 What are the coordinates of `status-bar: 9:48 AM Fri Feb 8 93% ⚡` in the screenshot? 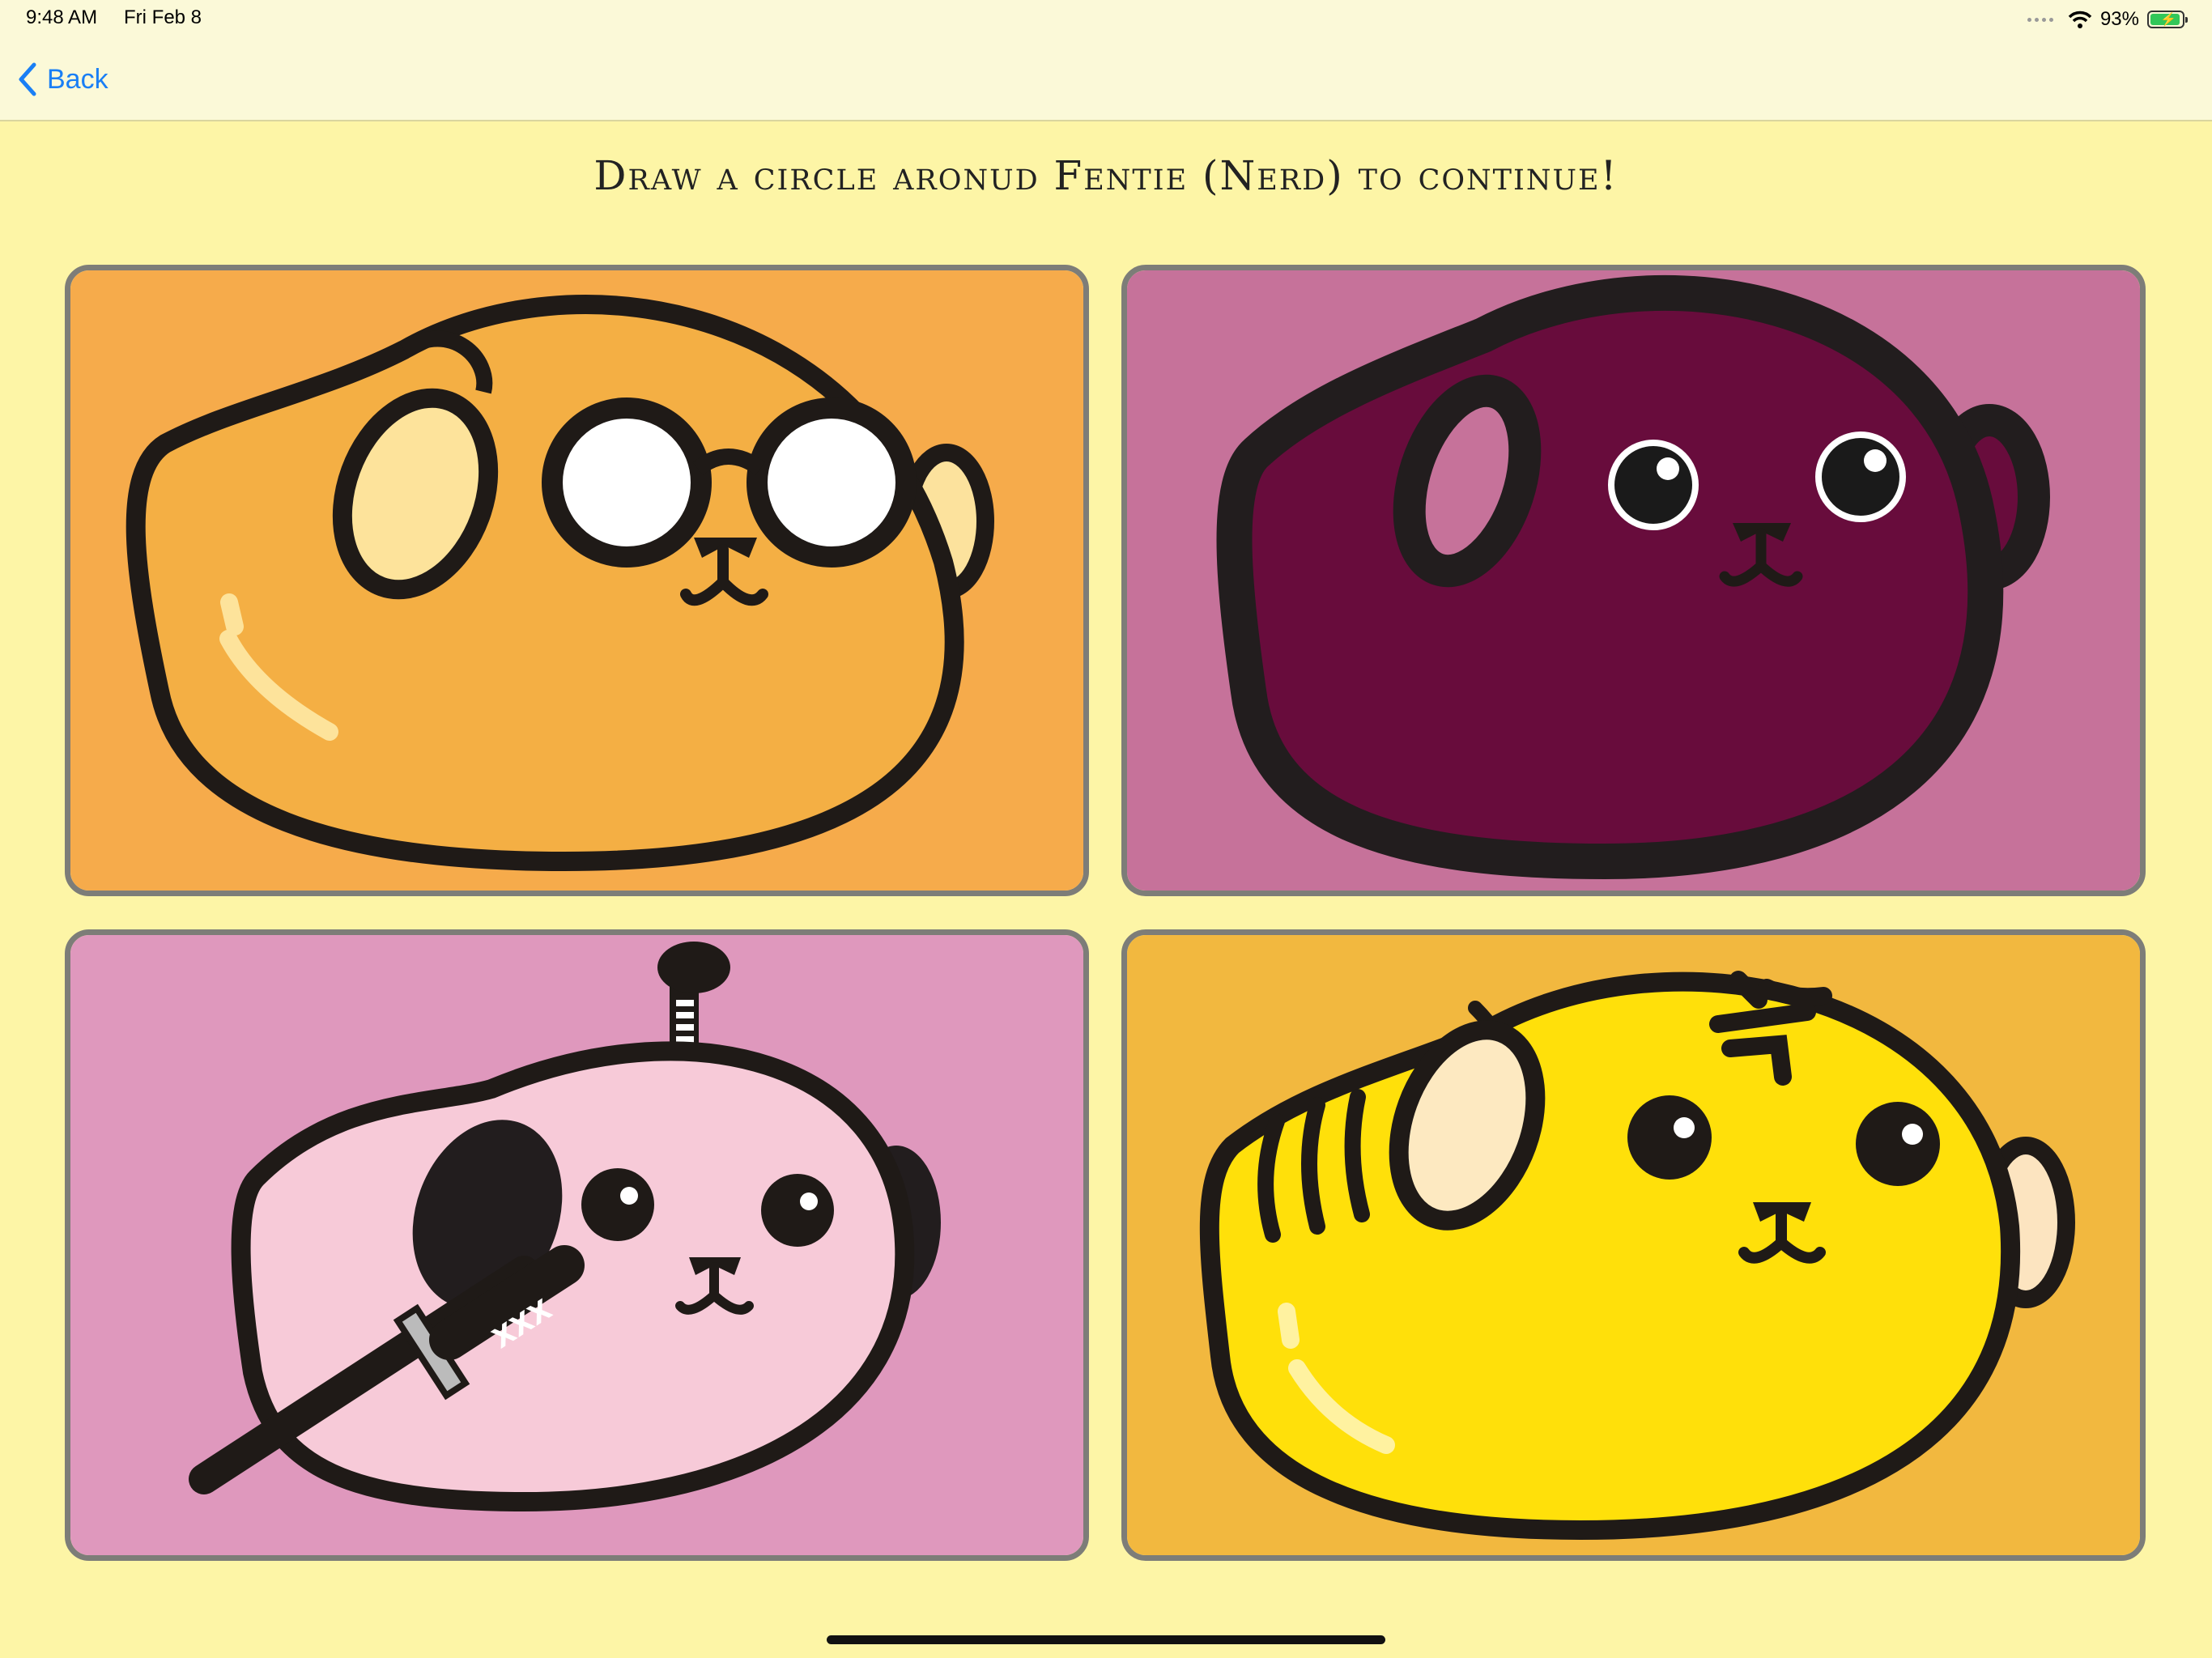 It's located at (1106, 19).